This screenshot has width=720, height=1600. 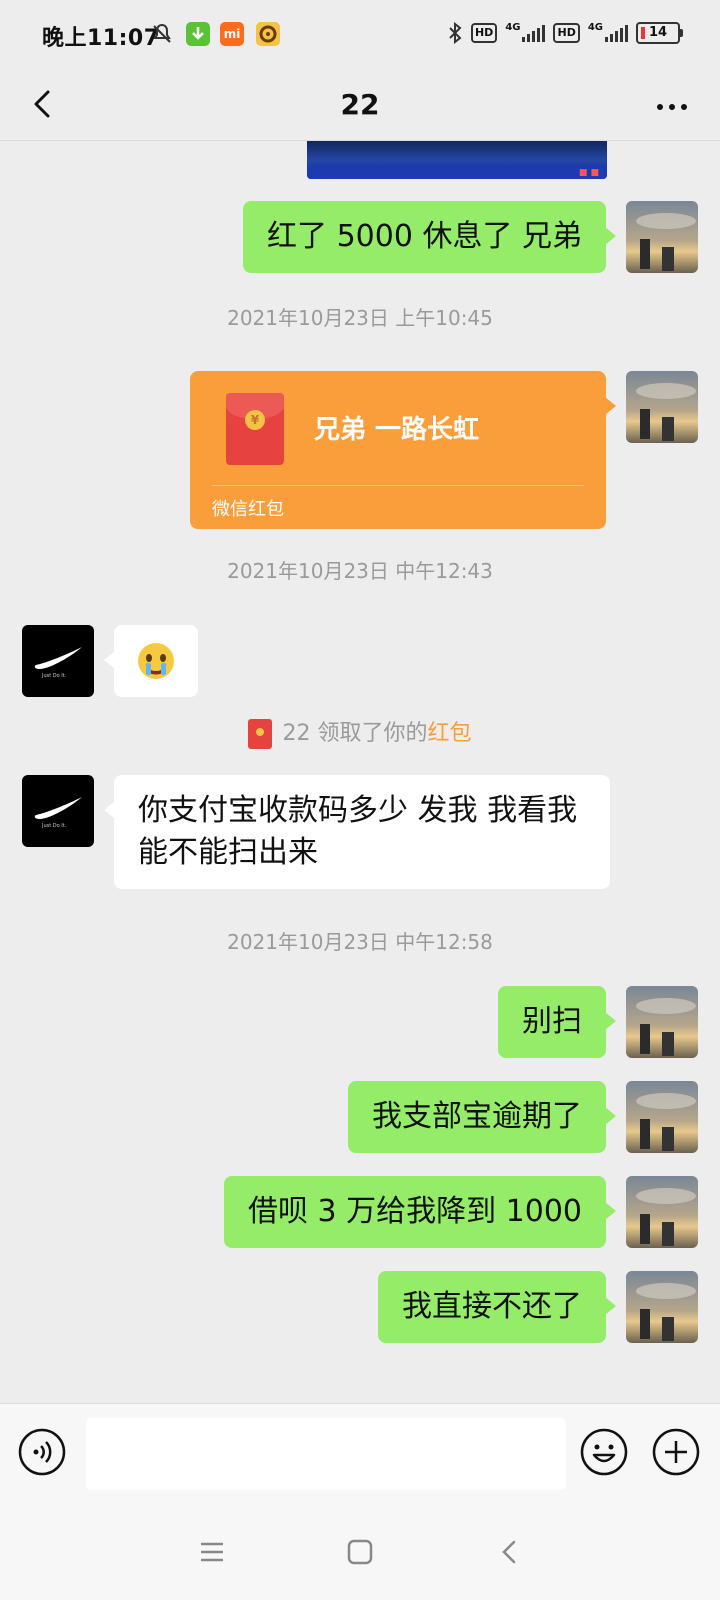 What do you see at coordinates (672, 107) in the screenshot?
I see `more-icon` at bounding box center [672, 107].